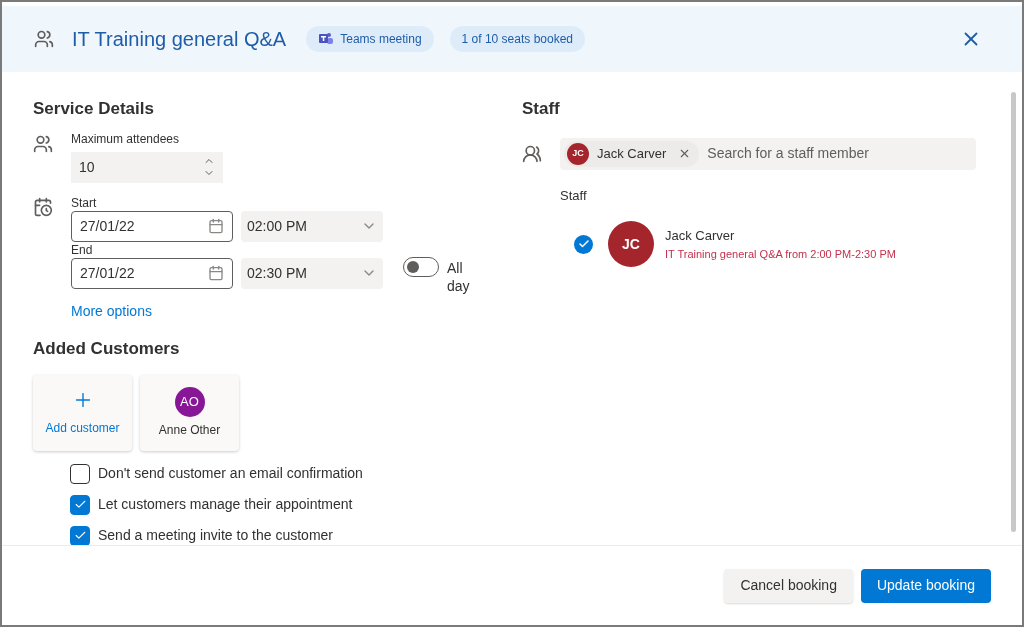 This screenshot has width=1024, height=627. I want to click on time-dropdown: 02:30 PM, so click(312, 273).